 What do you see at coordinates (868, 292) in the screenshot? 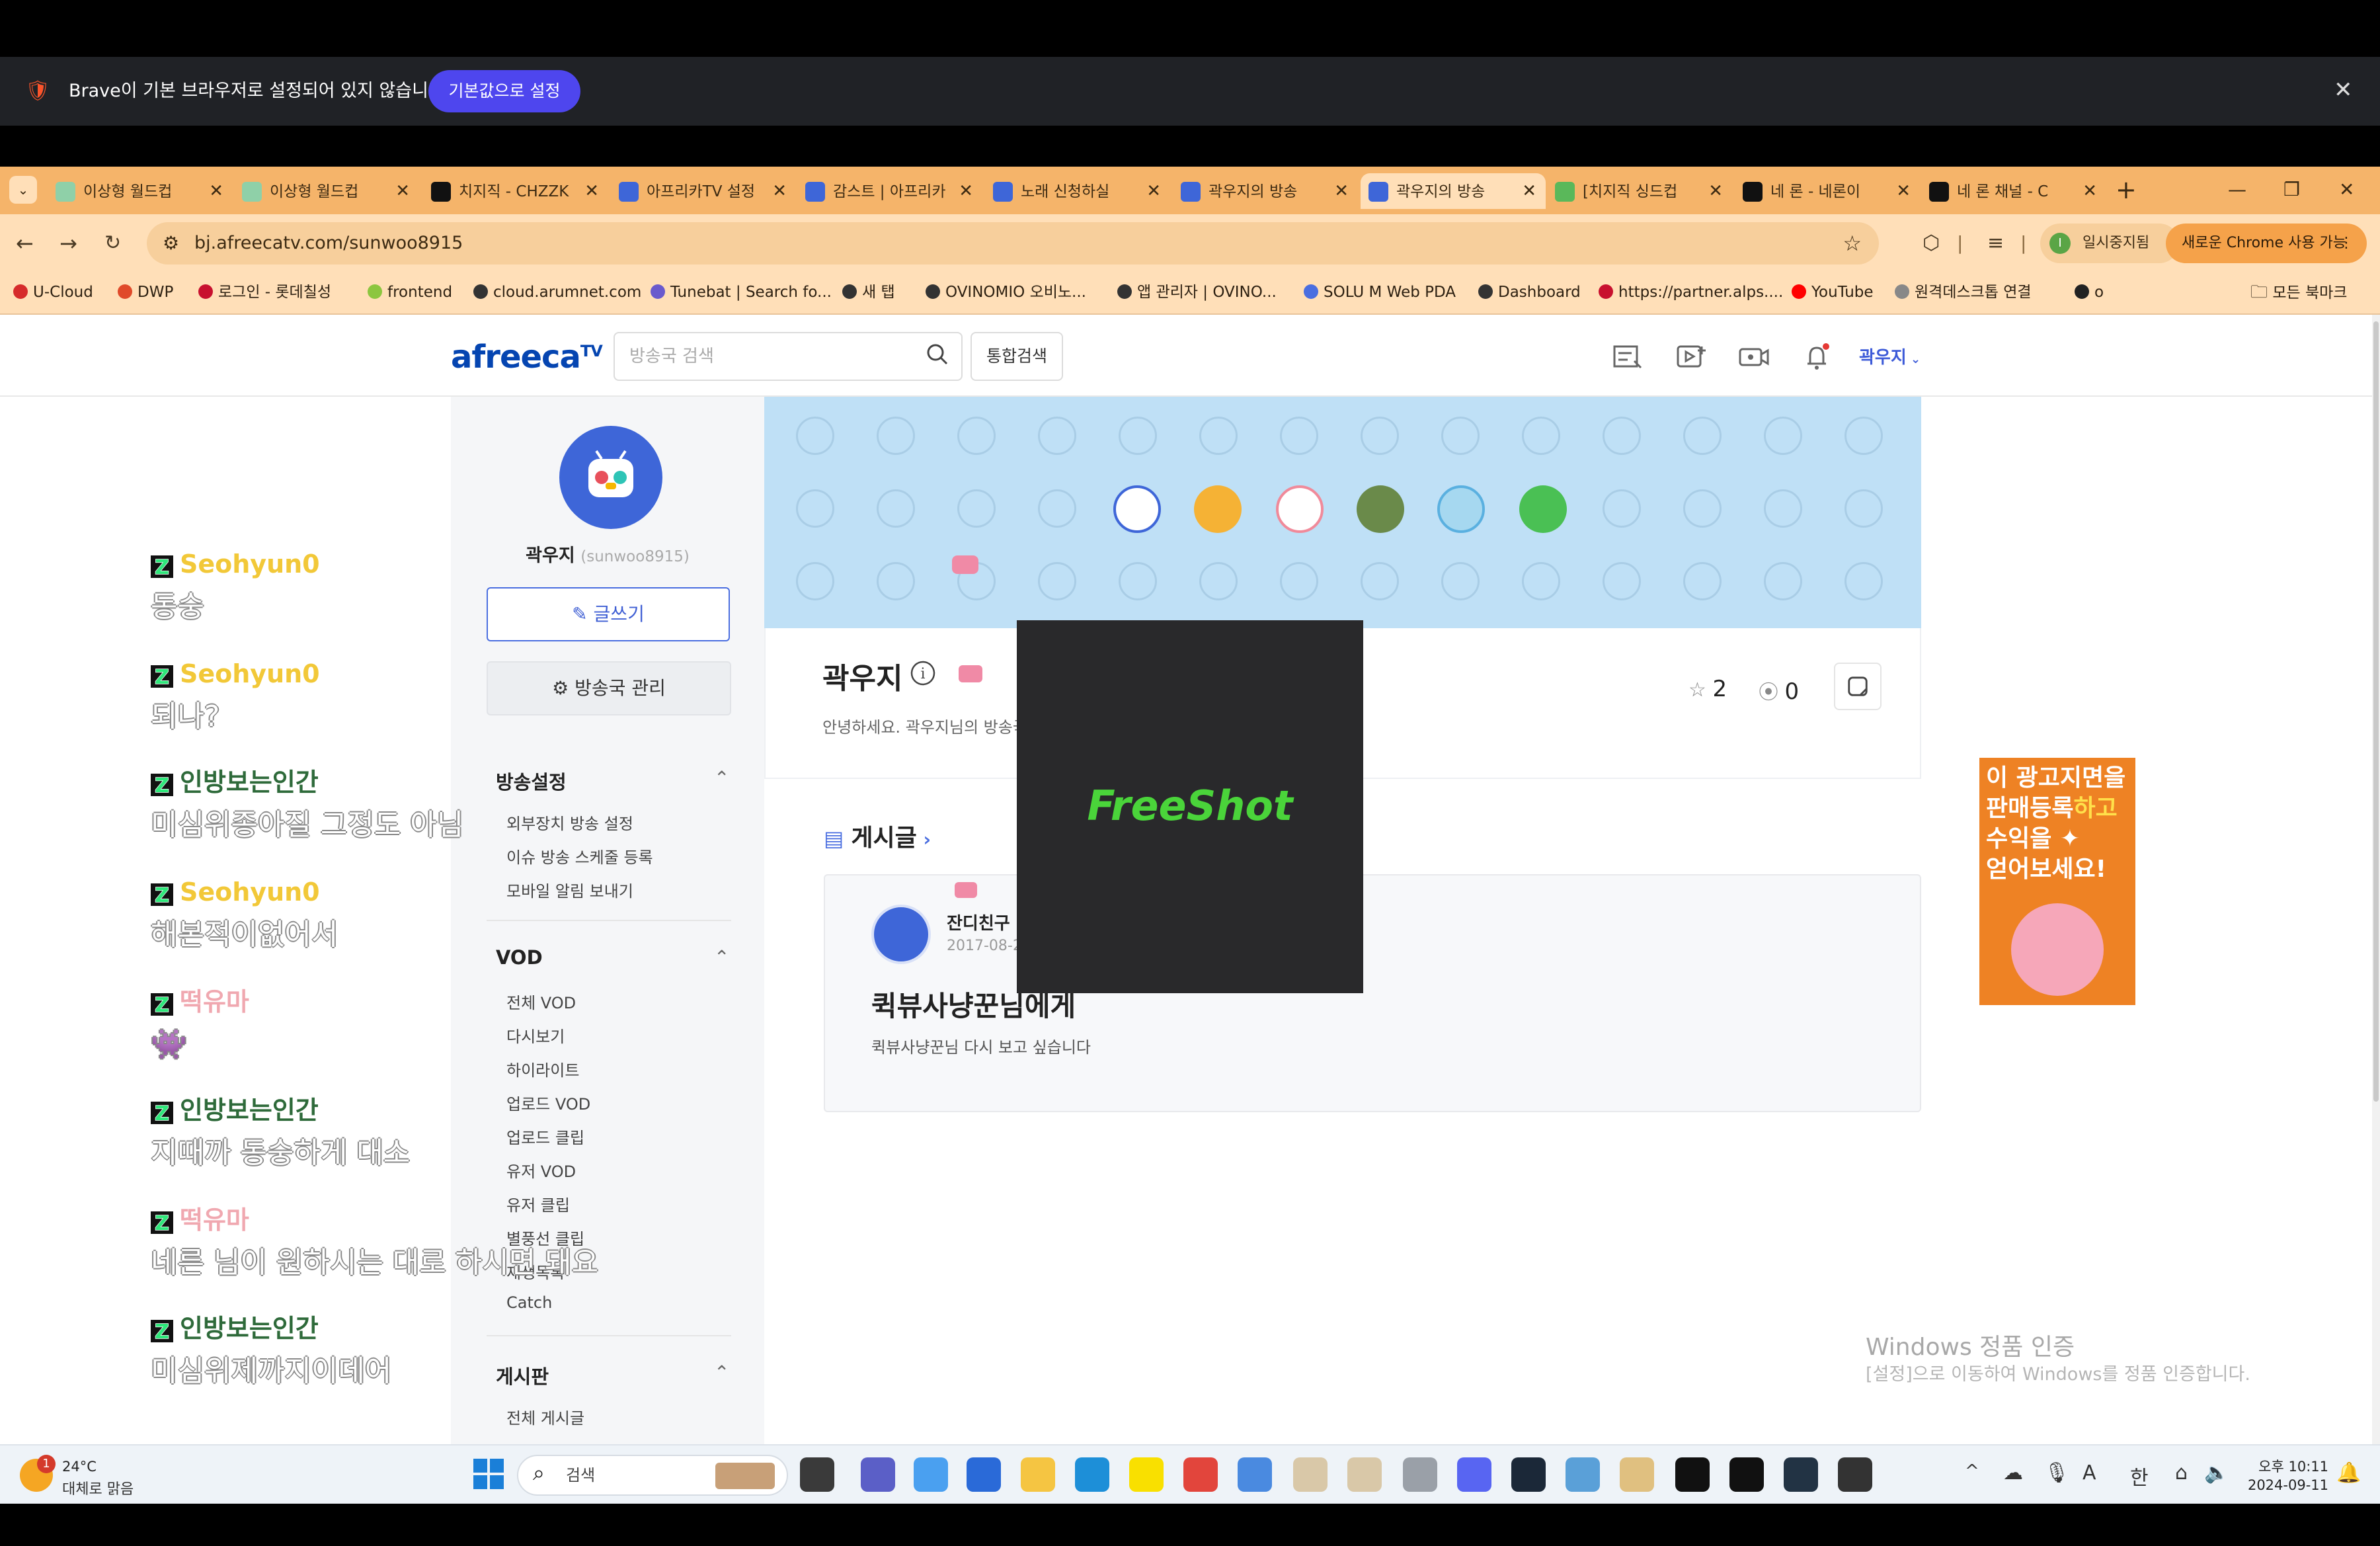
I see `bookmark-item: 새 탭` at bounding box center [868, 292].